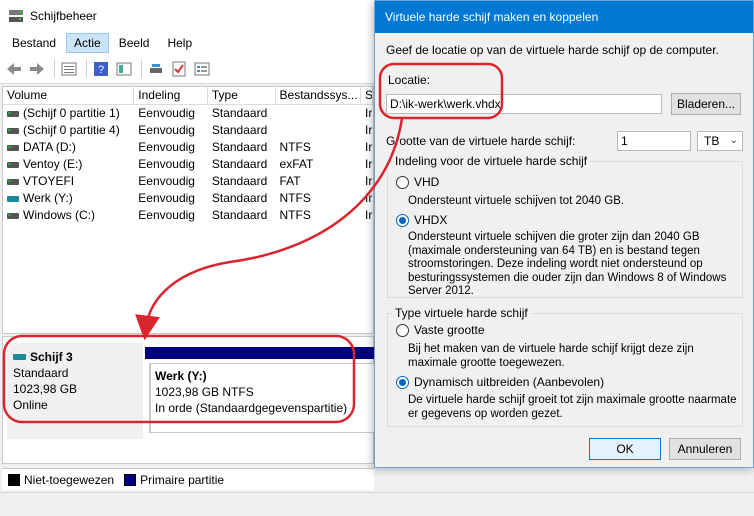 The image size is (754, 516). What do you see at coordinates (101, 69) in the screenshot?
I see `help-icon: ?` at bounding box center [101, 69].